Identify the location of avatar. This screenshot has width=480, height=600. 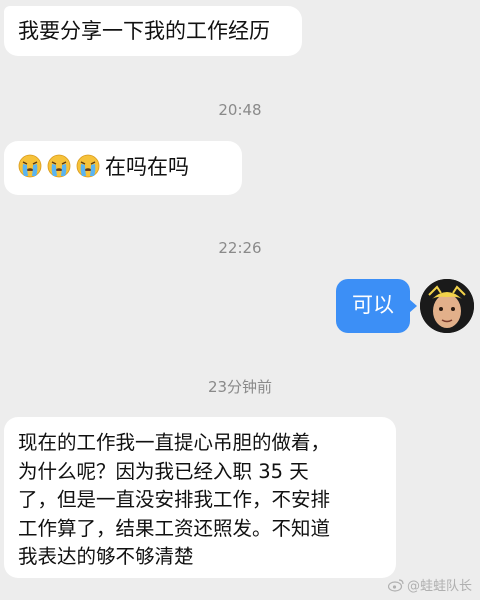
(447, 306).